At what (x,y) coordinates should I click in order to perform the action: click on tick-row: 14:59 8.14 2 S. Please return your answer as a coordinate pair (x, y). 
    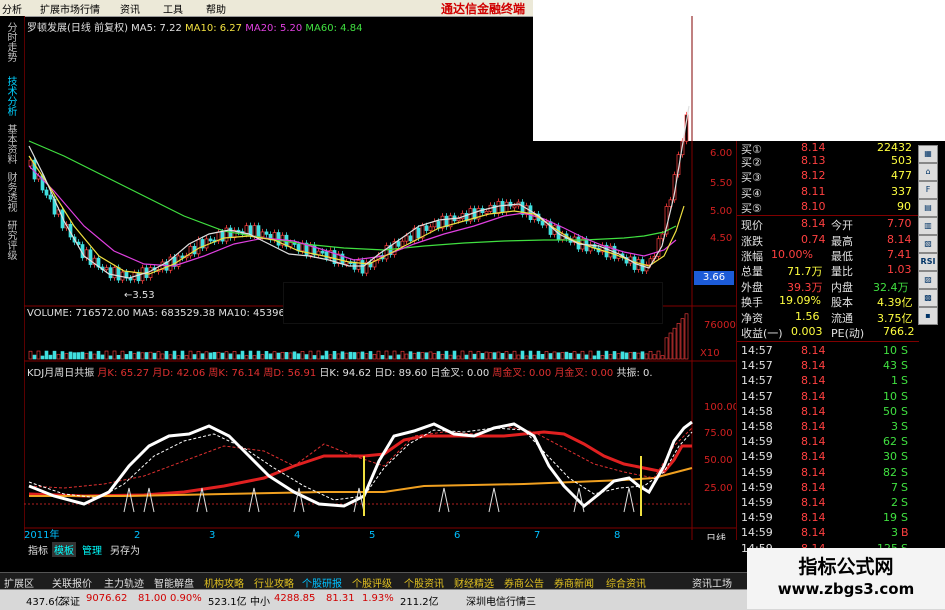
    Looking at the image, I should click on (824, 502).